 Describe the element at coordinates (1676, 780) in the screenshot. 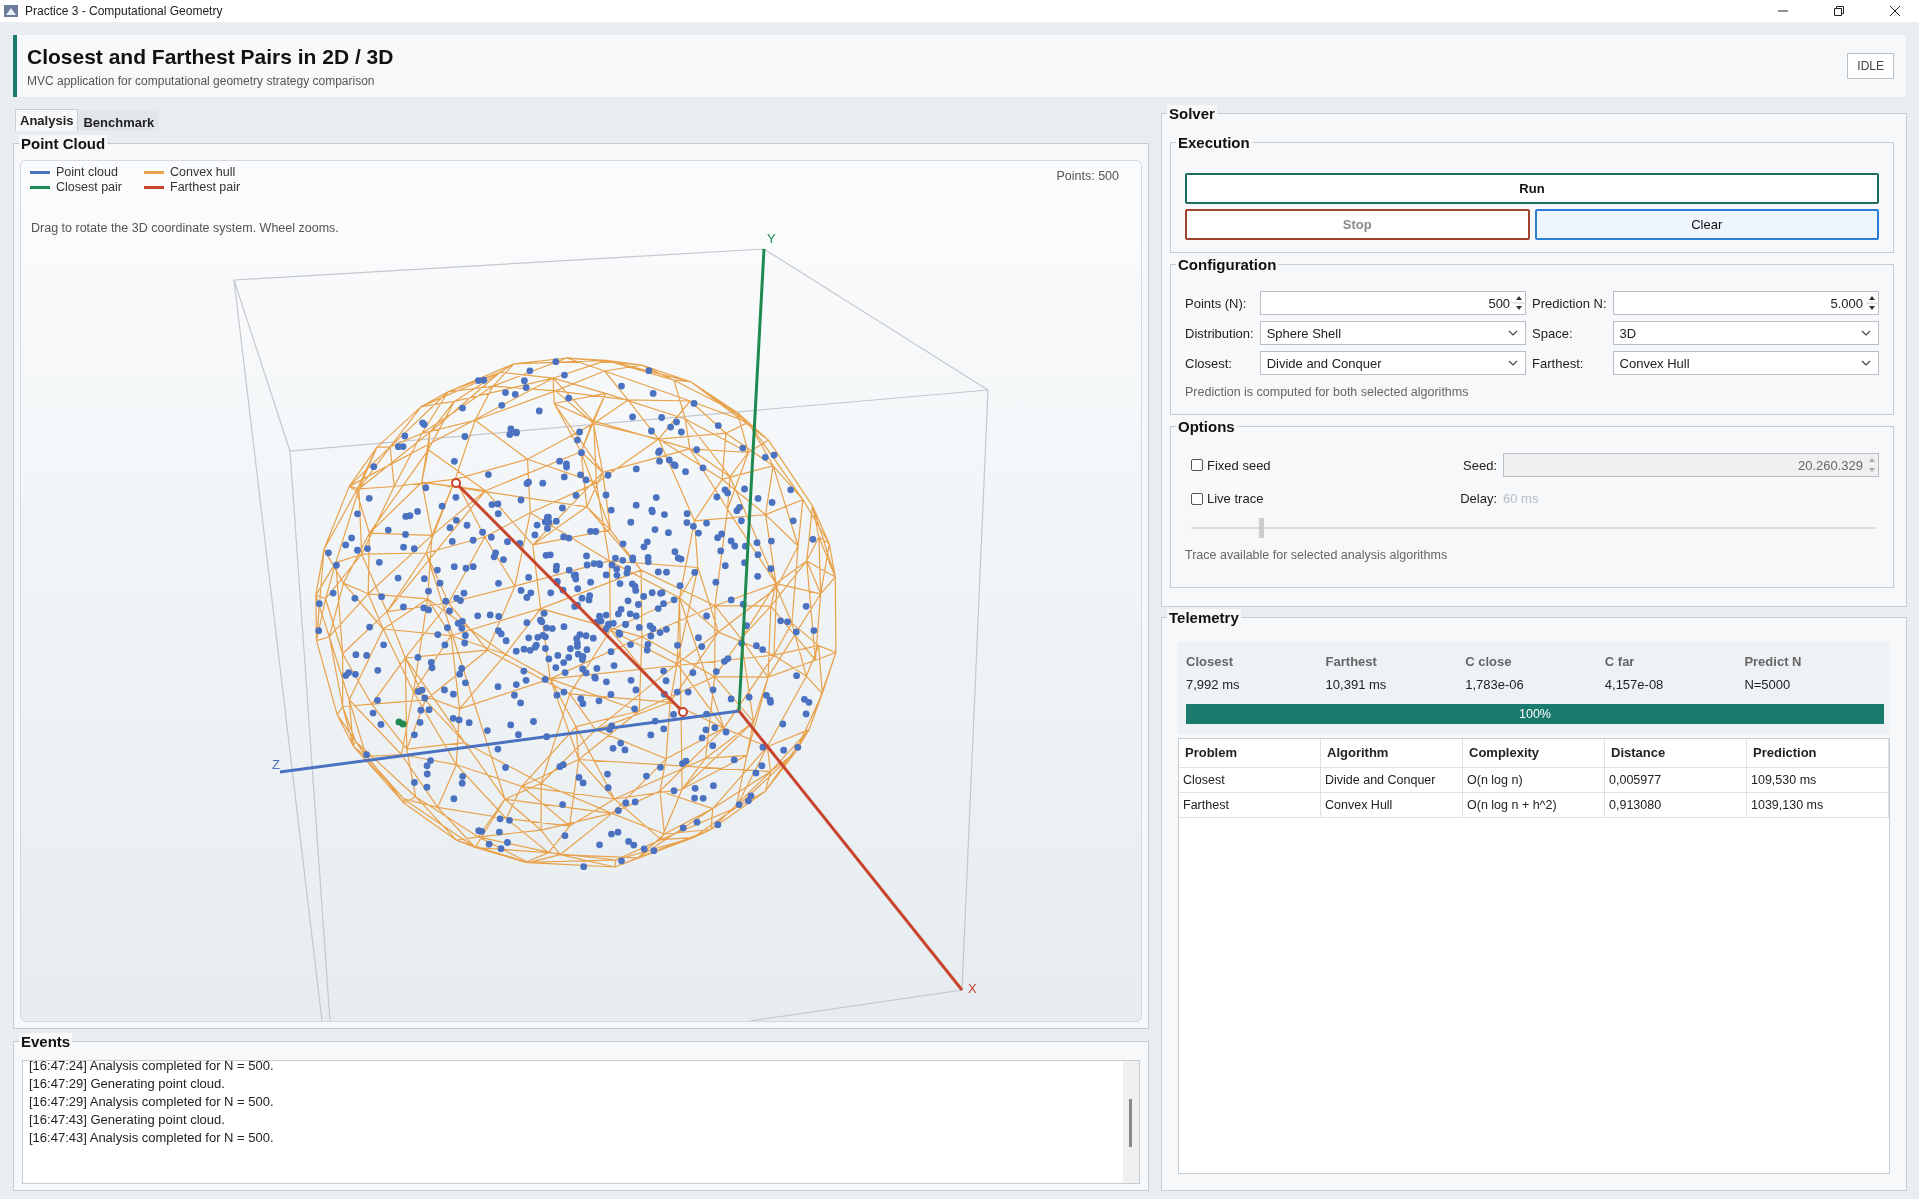

I see `table-cell: 0,005977` at that location.